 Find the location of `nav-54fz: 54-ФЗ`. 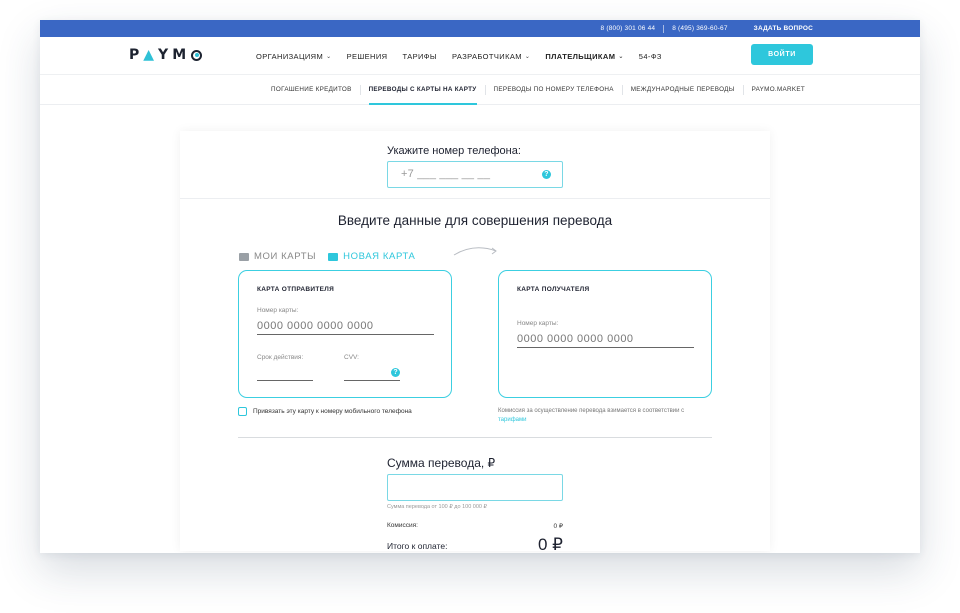

nav-54fz: 54-ФЗ is located at coordinates (650, 56).